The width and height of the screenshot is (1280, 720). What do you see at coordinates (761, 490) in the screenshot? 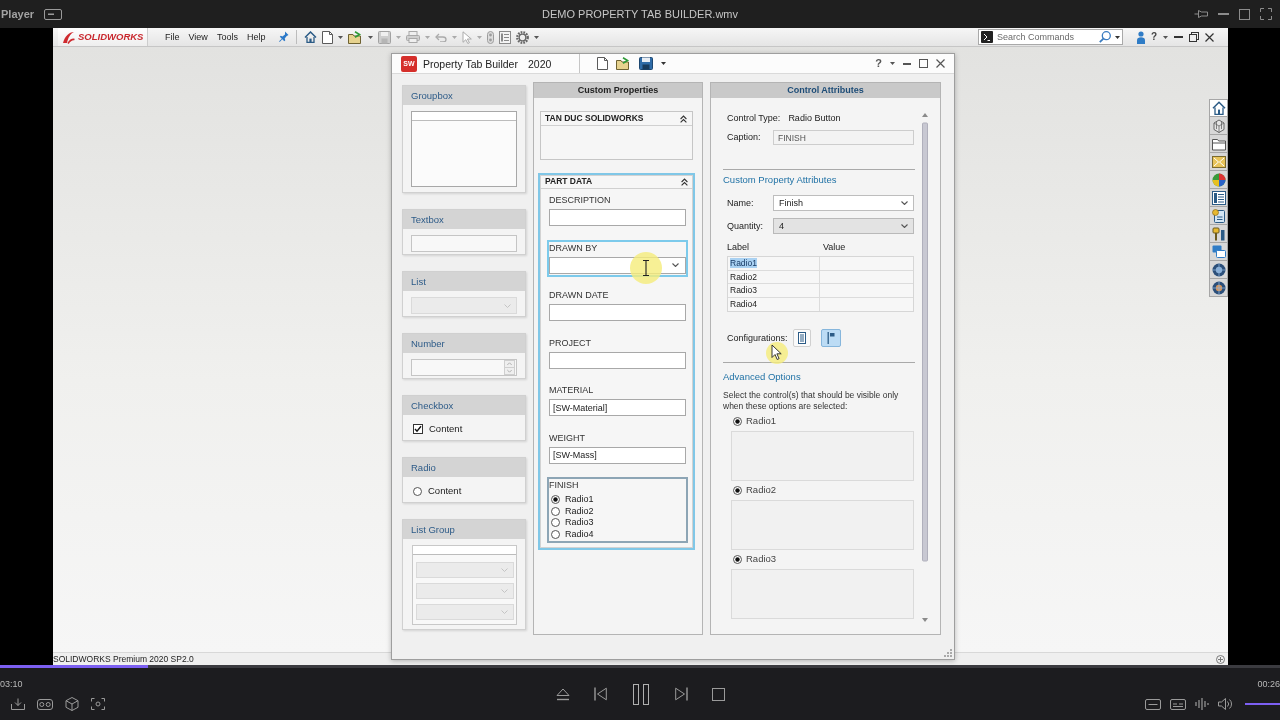
I see `radio-label: Radio2` at bounding box center [761, 490].